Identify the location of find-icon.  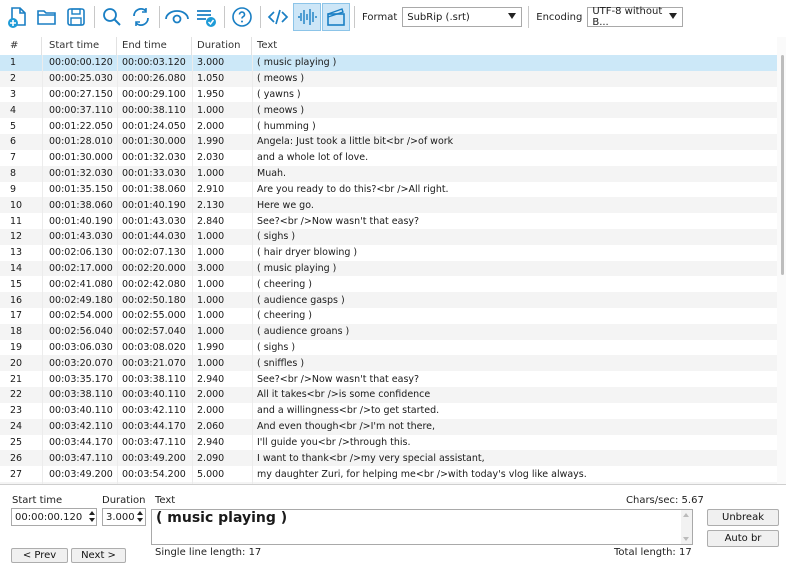
(112, 17).